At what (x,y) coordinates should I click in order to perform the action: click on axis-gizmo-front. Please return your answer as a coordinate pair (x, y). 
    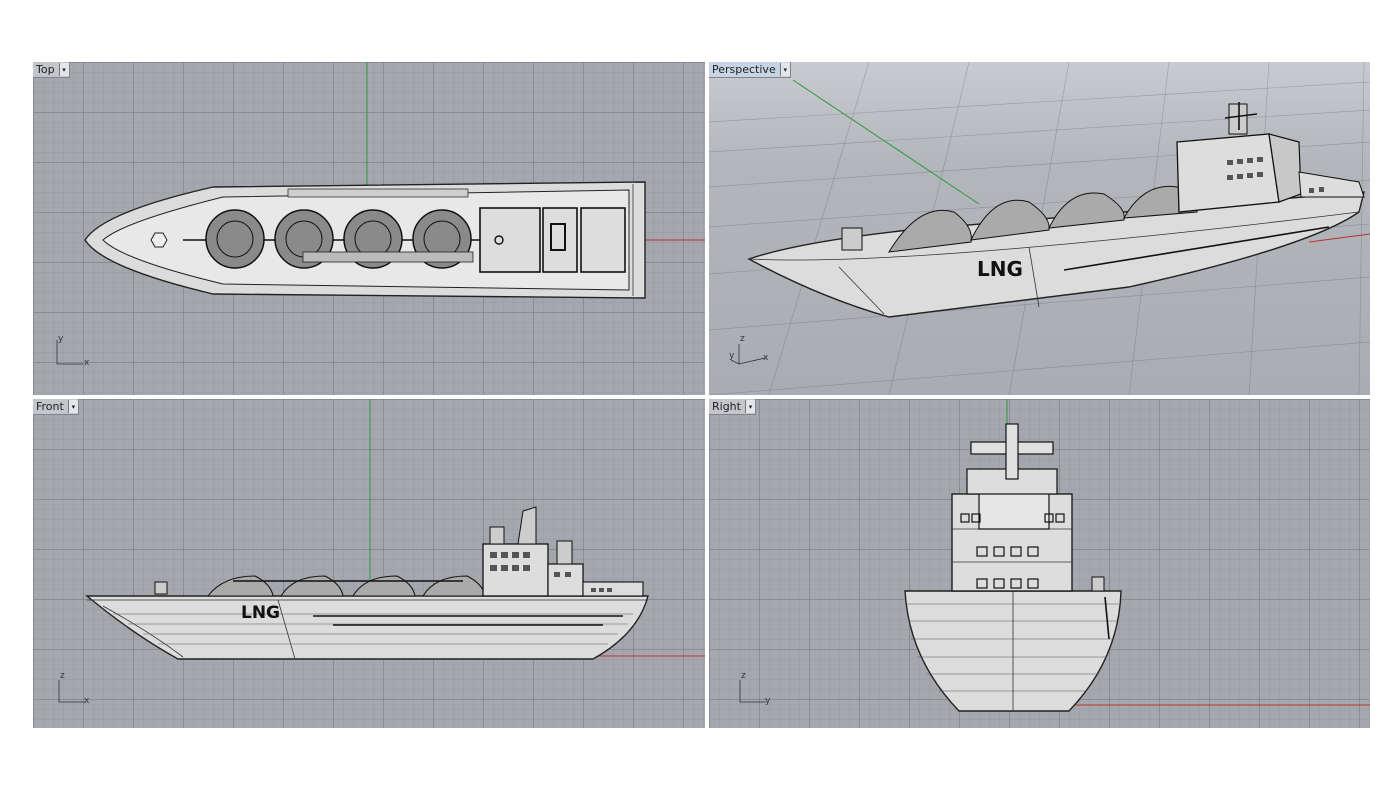
    Looking at the image, I should click on (71, 691).